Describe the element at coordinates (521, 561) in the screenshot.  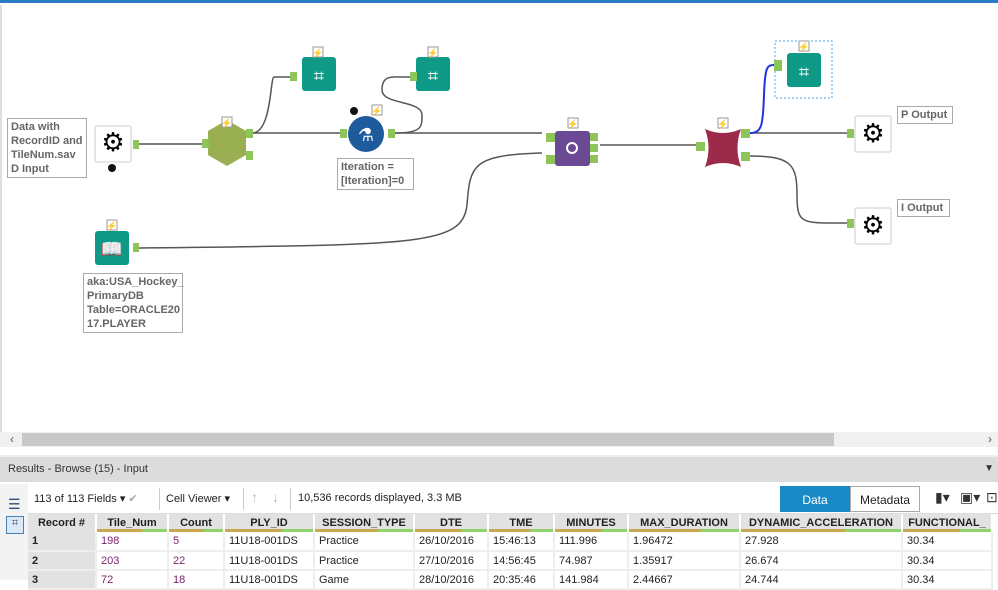
I see `table-cell: 14:56:45` at that location.